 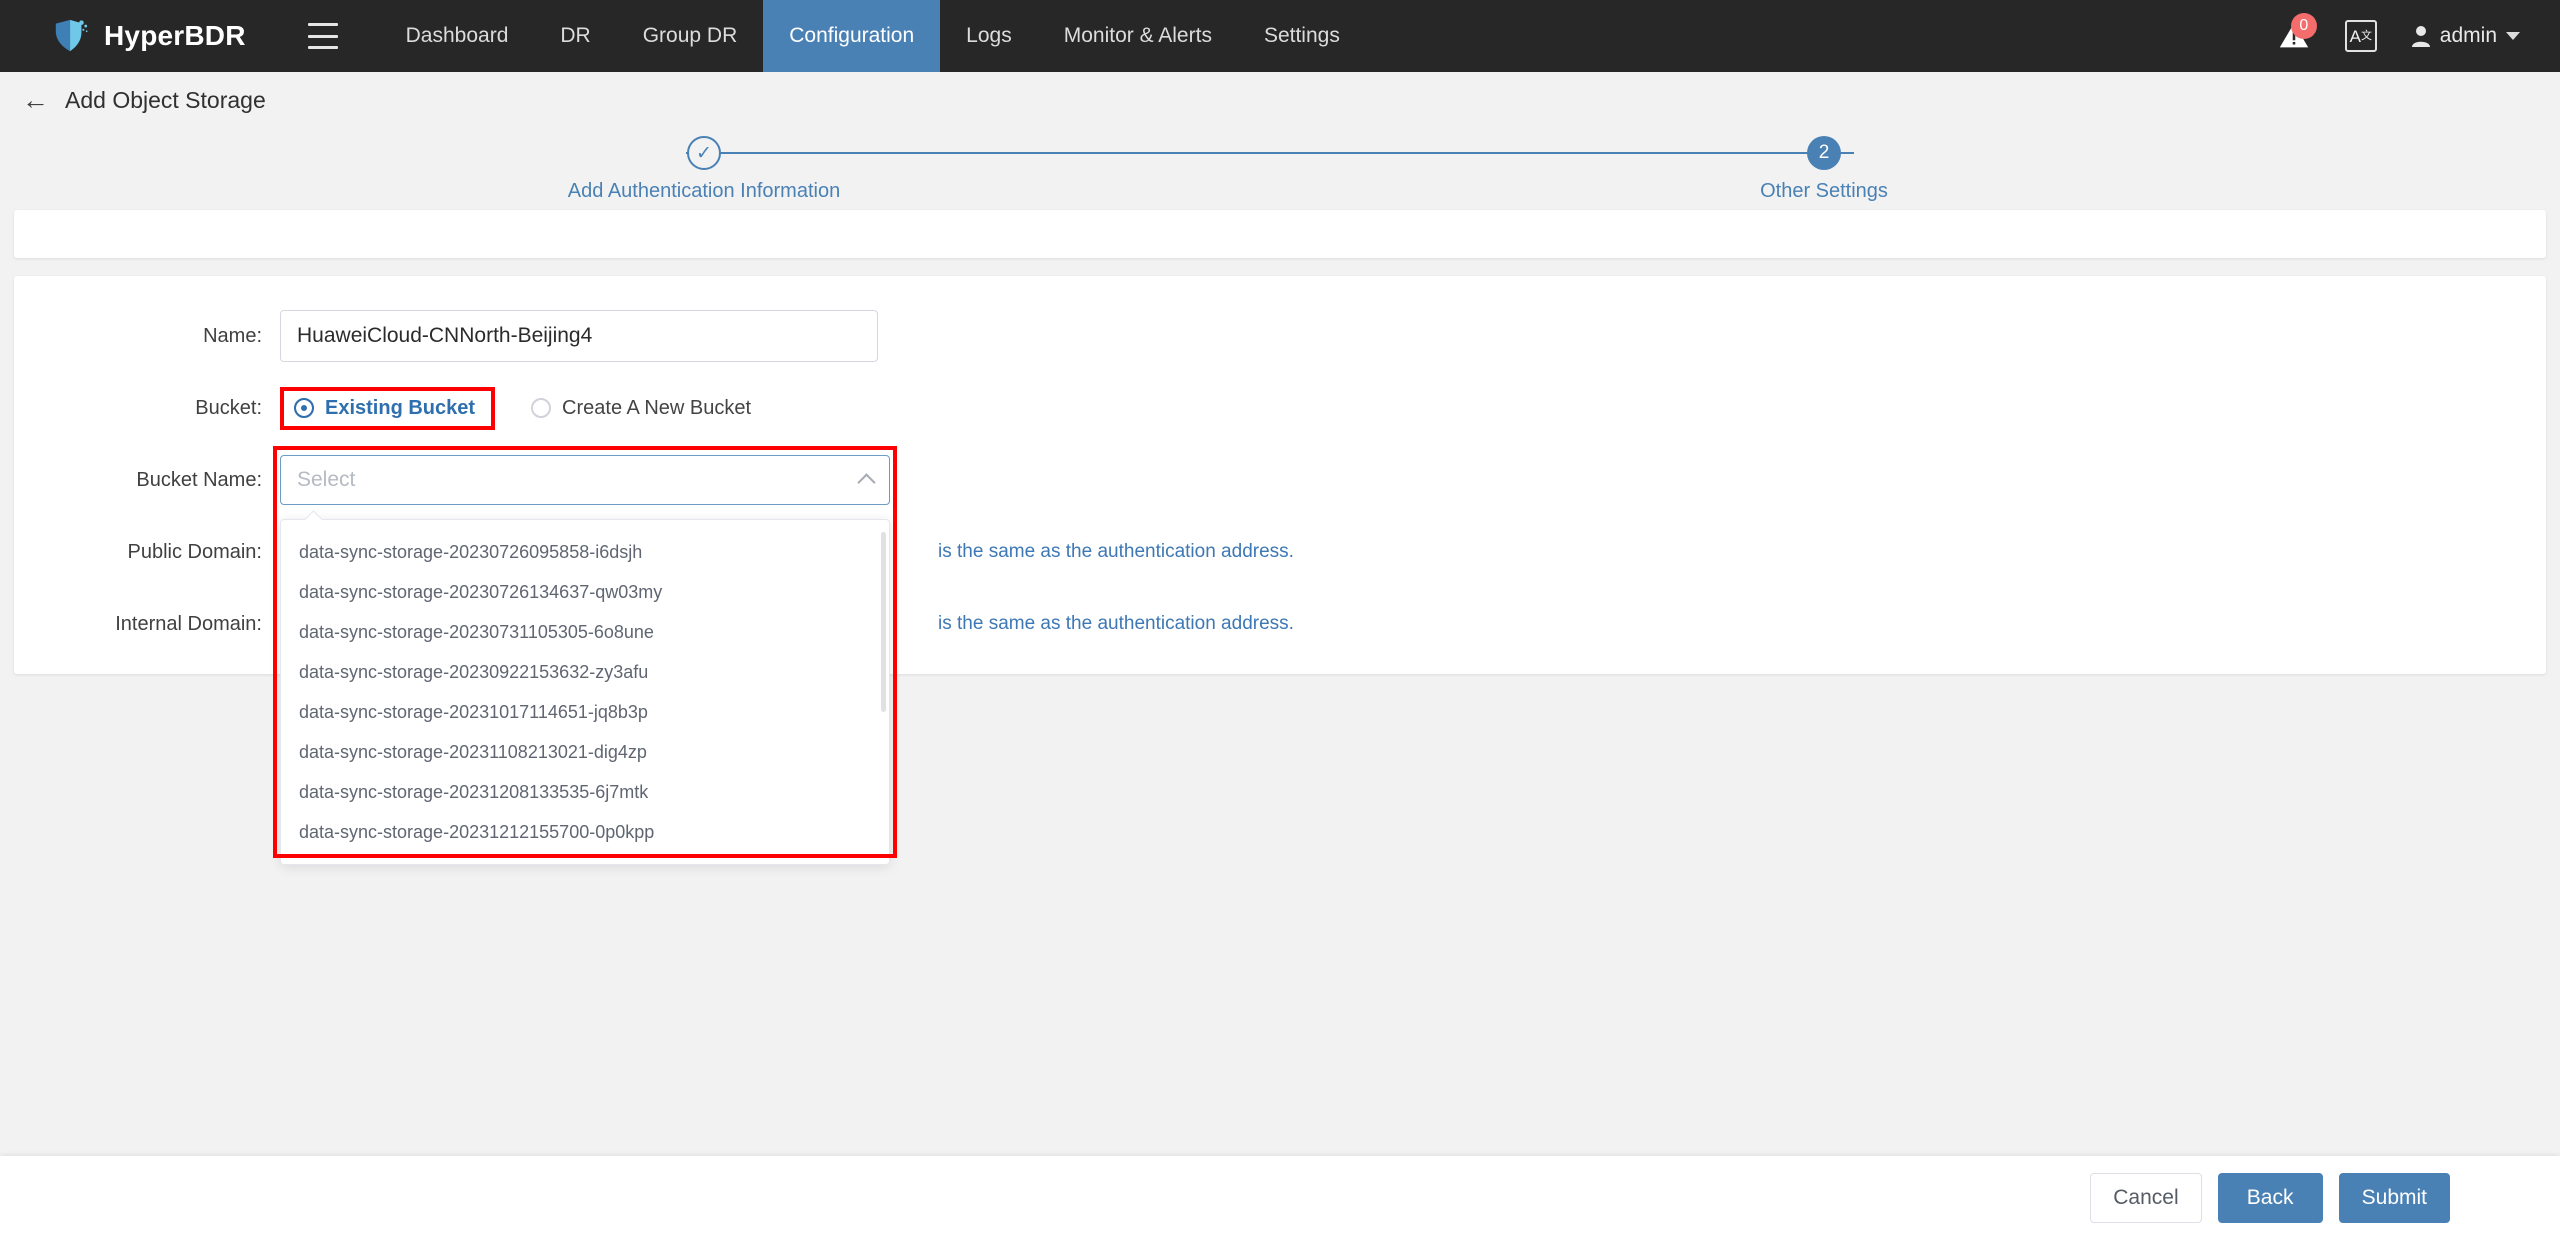 I want to click on submit-button: Submit, so click(x=2394, y=1198).